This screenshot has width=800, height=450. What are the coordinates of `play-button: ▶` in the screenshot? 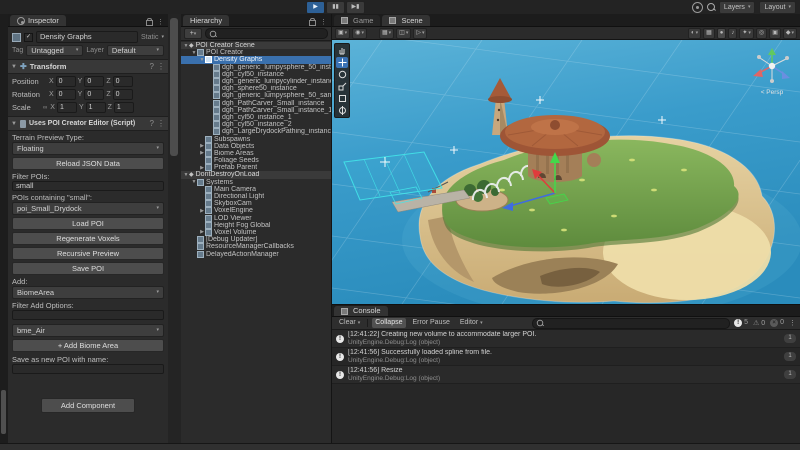 It's located at (315, 7).